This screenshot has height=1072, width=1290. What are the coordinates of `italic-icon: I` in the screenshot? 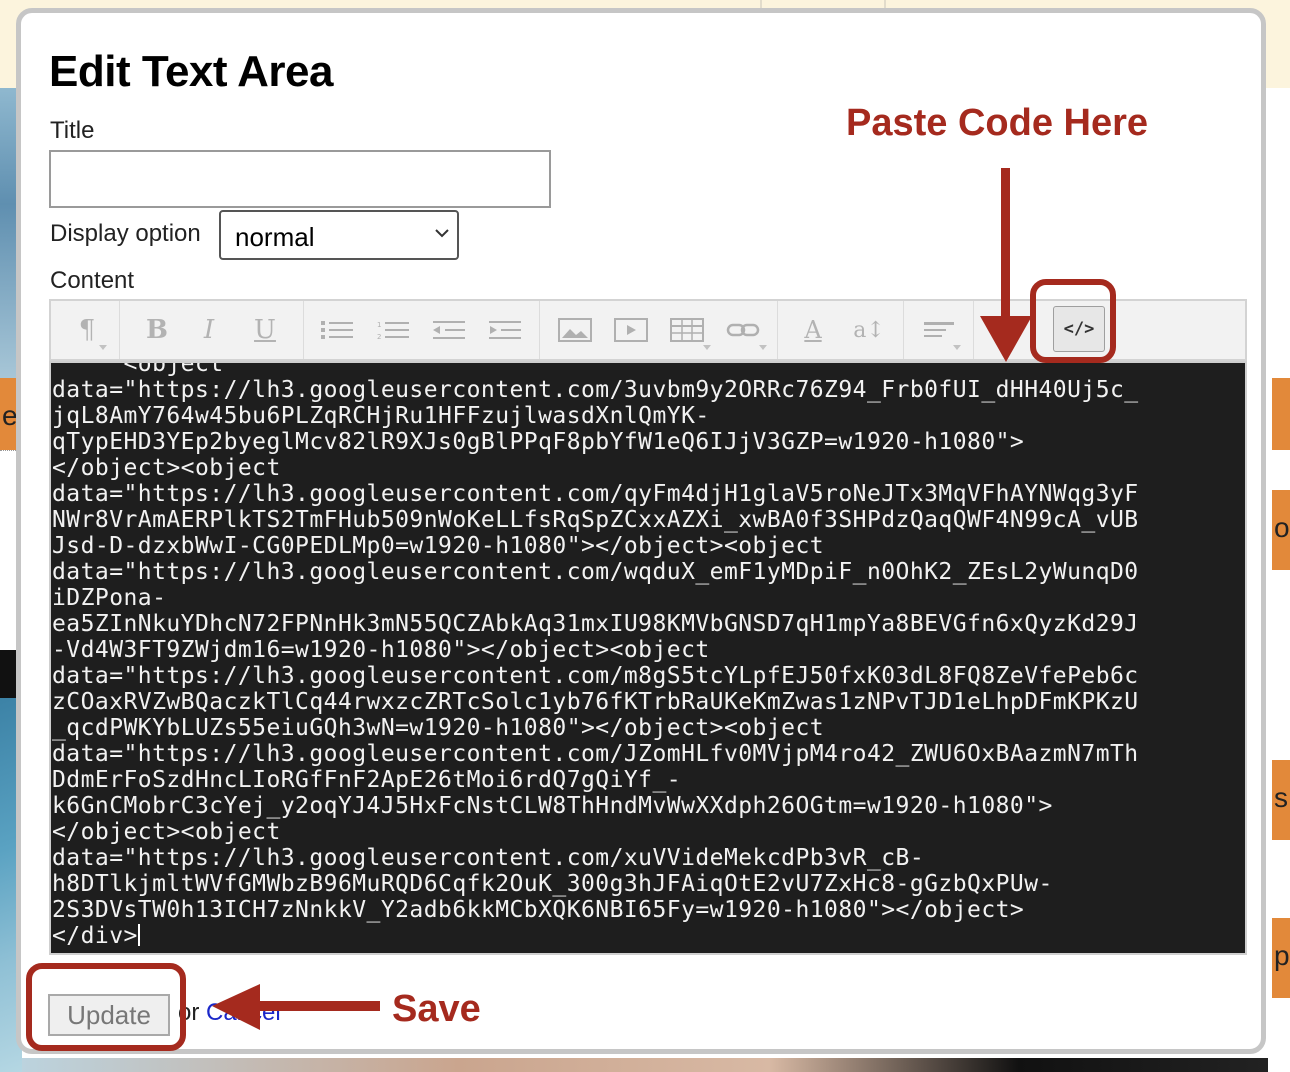 It's located at (209, 330).